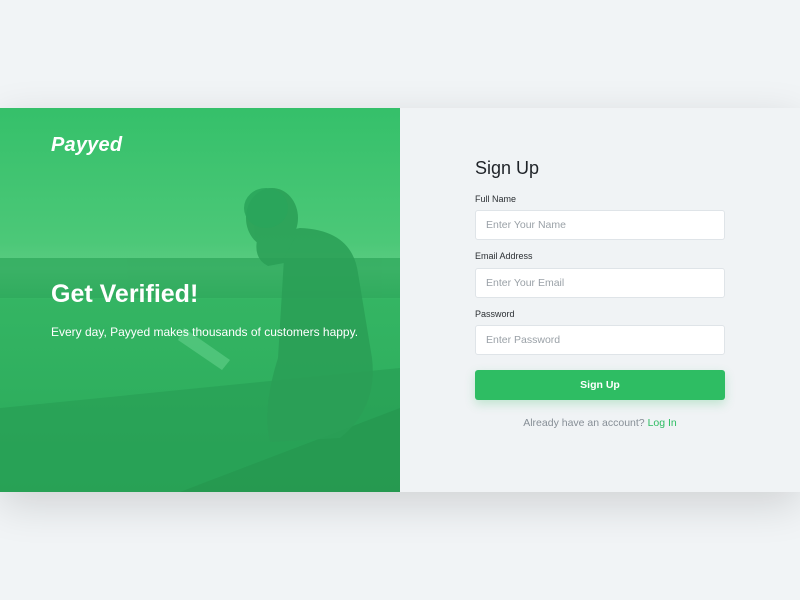 Image resolution: width=800 pixels, height=600 pixels. What do you see at coordinates (584, 423) in the screenshot?
I see `login-prompt-text: Already have an account?` at bounding box center [584, 423].